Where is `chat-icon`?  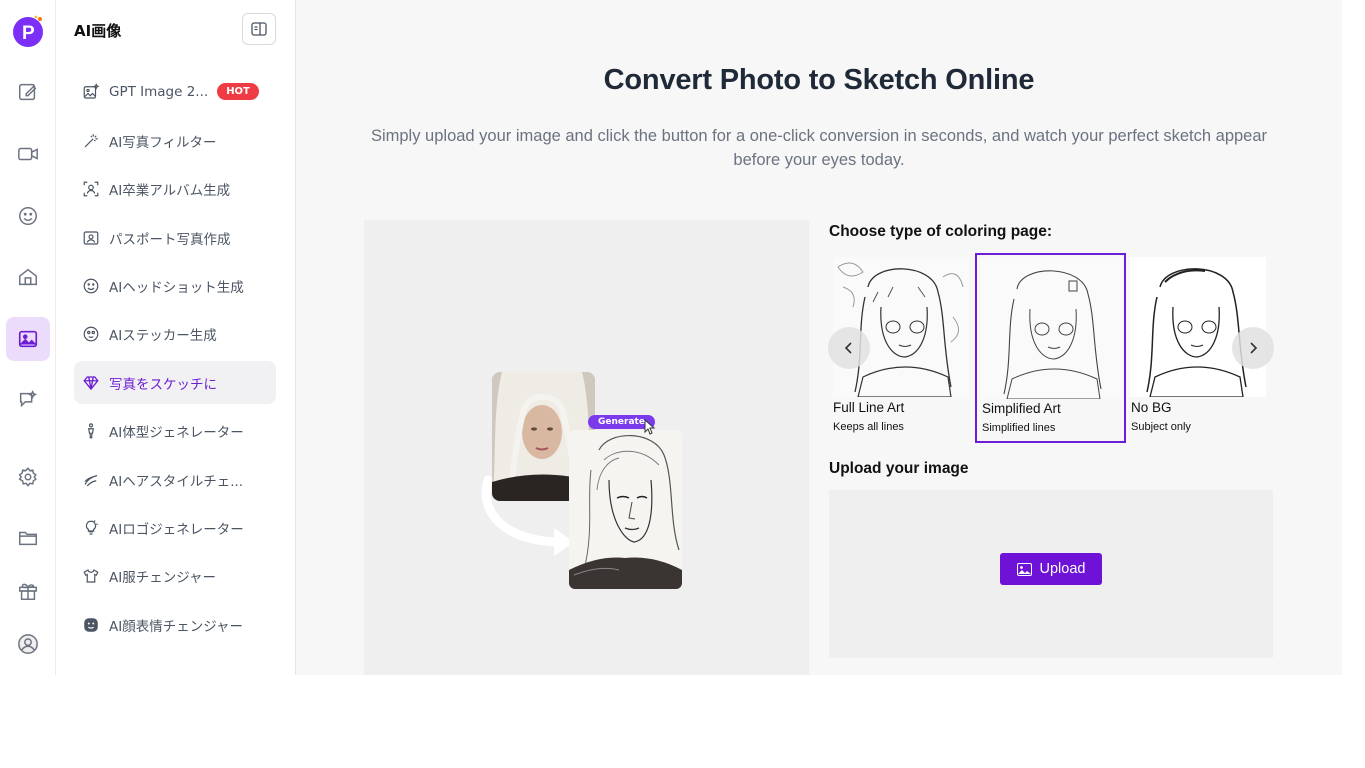 chat-icon is located at coordinates (28, 400).